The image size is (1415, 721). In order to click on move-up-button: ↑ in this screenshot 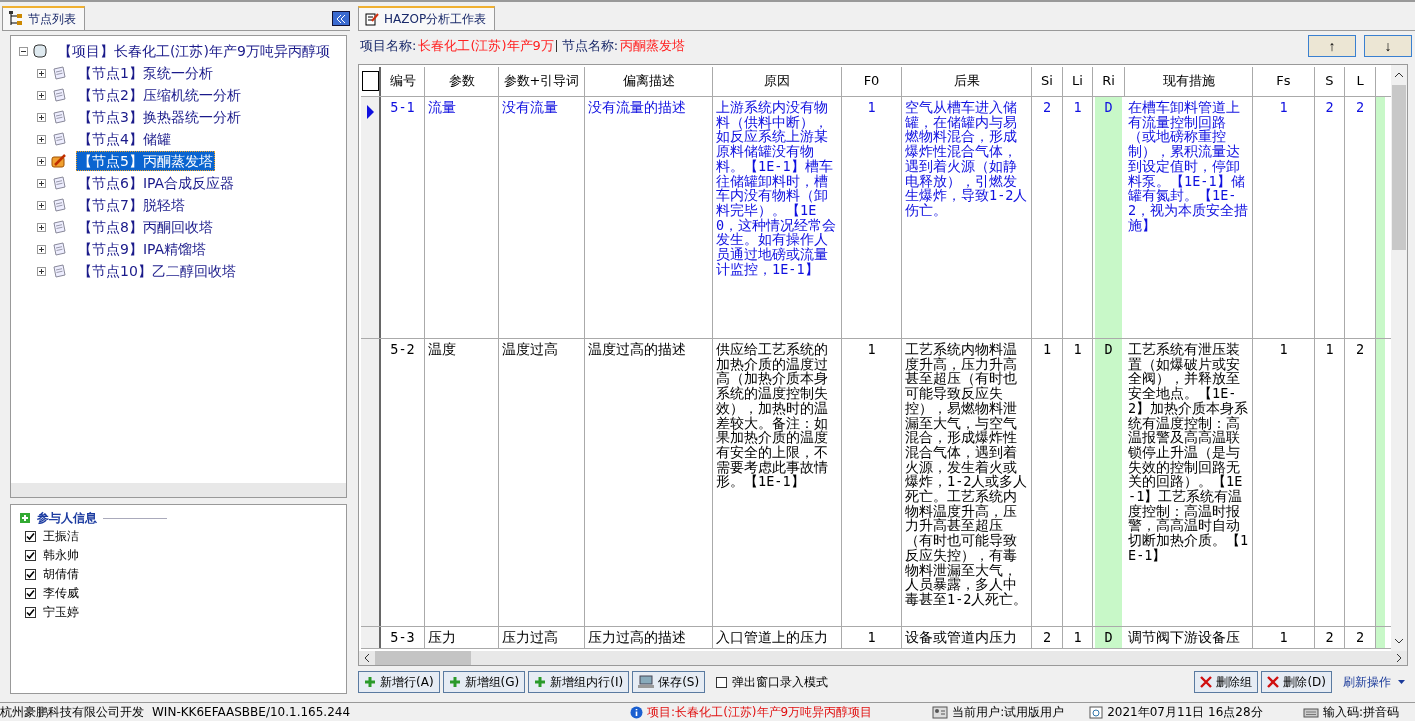, I will do `click(1332, 46)`.